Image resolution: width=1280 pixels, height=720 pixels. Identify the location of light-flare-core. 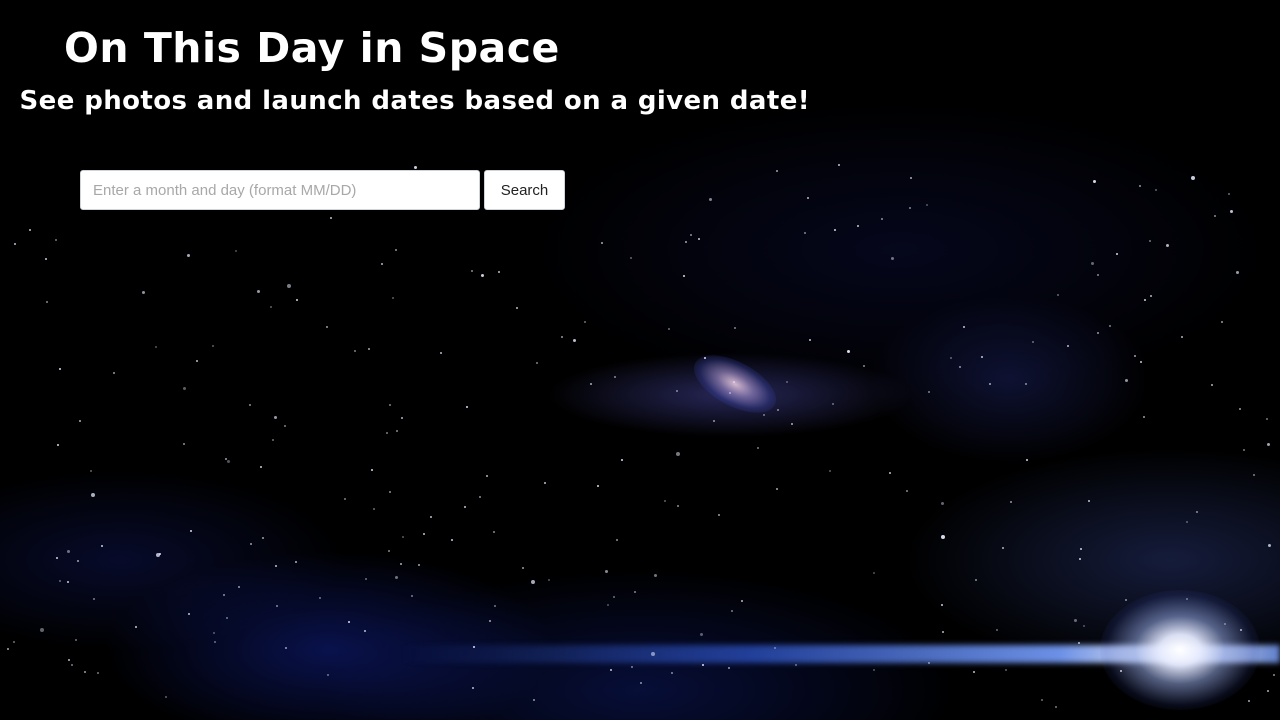
(1180, 650).